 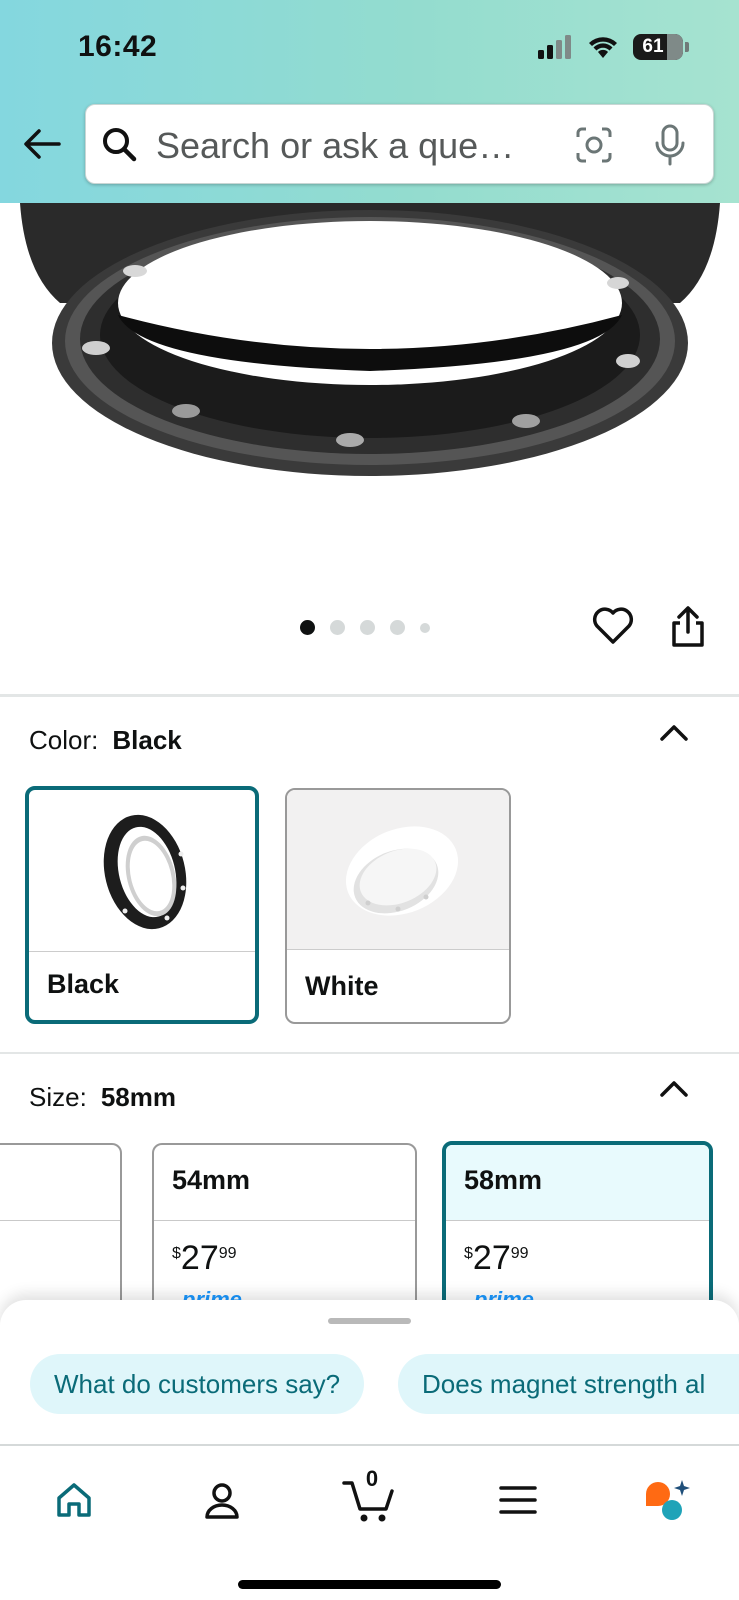 I want to click on back-arrow-icon, so click(x=42, y=144).